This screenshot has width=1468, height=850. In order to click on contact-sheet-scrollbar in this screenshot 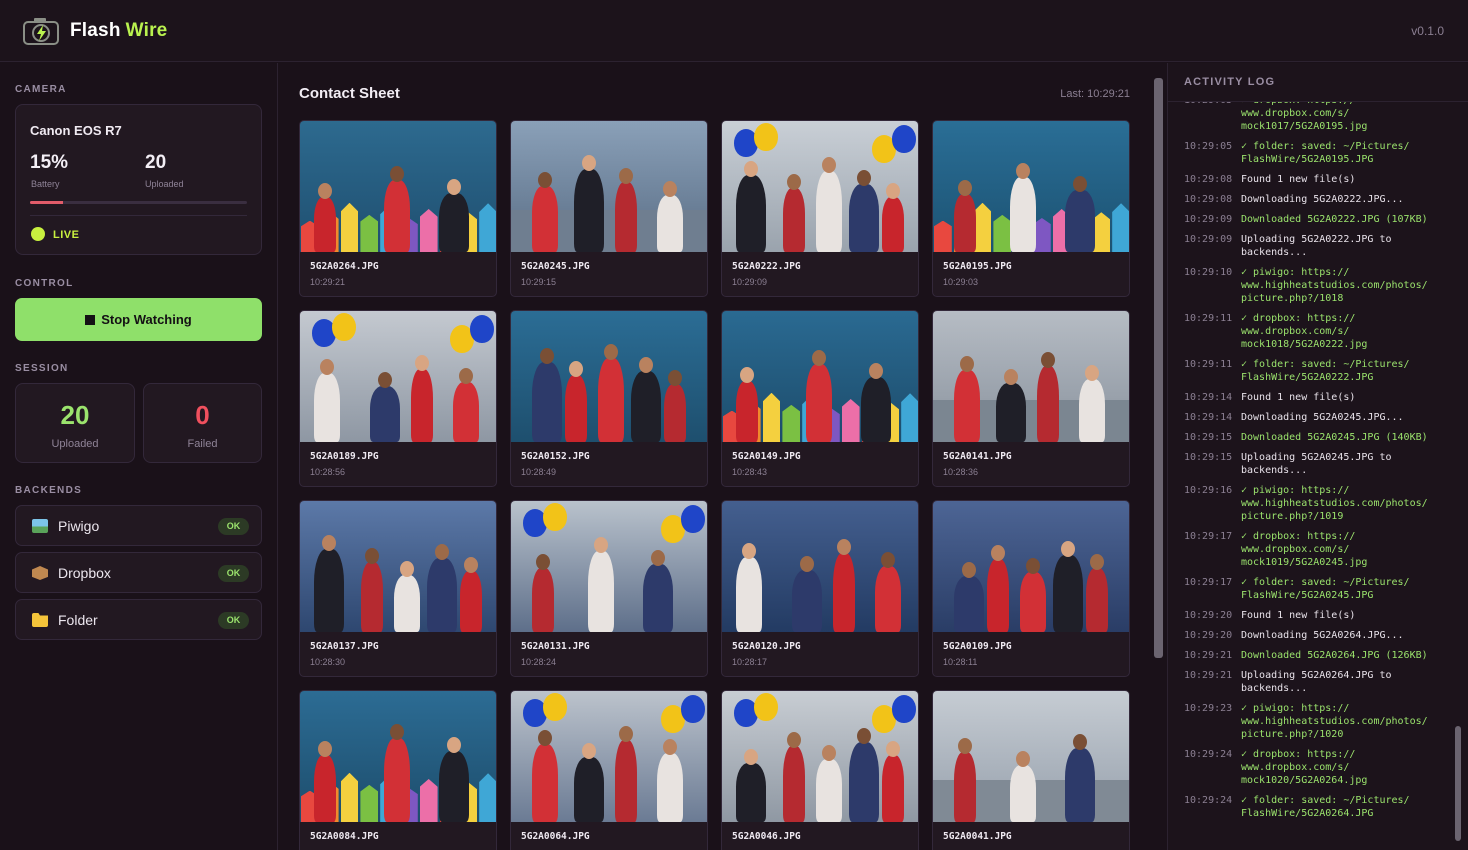, I will do `click(1158, 368)`.